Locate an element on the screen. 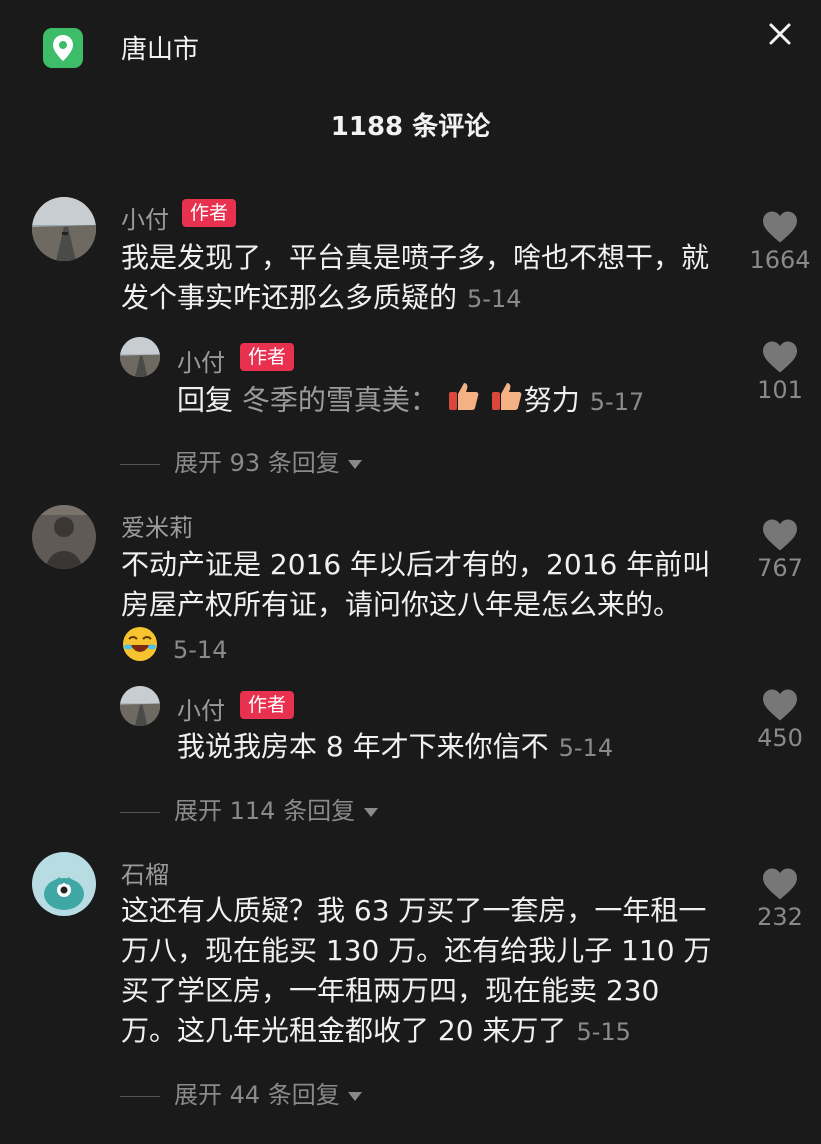 Image resolution: width=821 pixels, height=1144 pixels. like-count: 101 is located at coordinates (780, 390).